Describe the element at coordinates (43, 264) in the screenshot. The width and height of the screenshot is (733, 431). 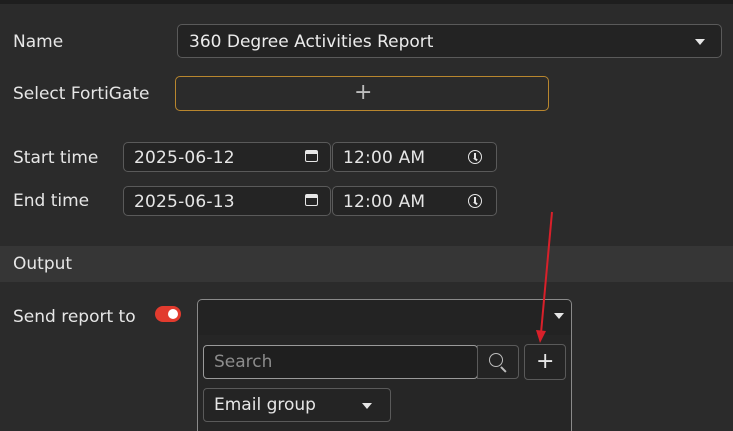
I see `output-section-title: Output` at that location.